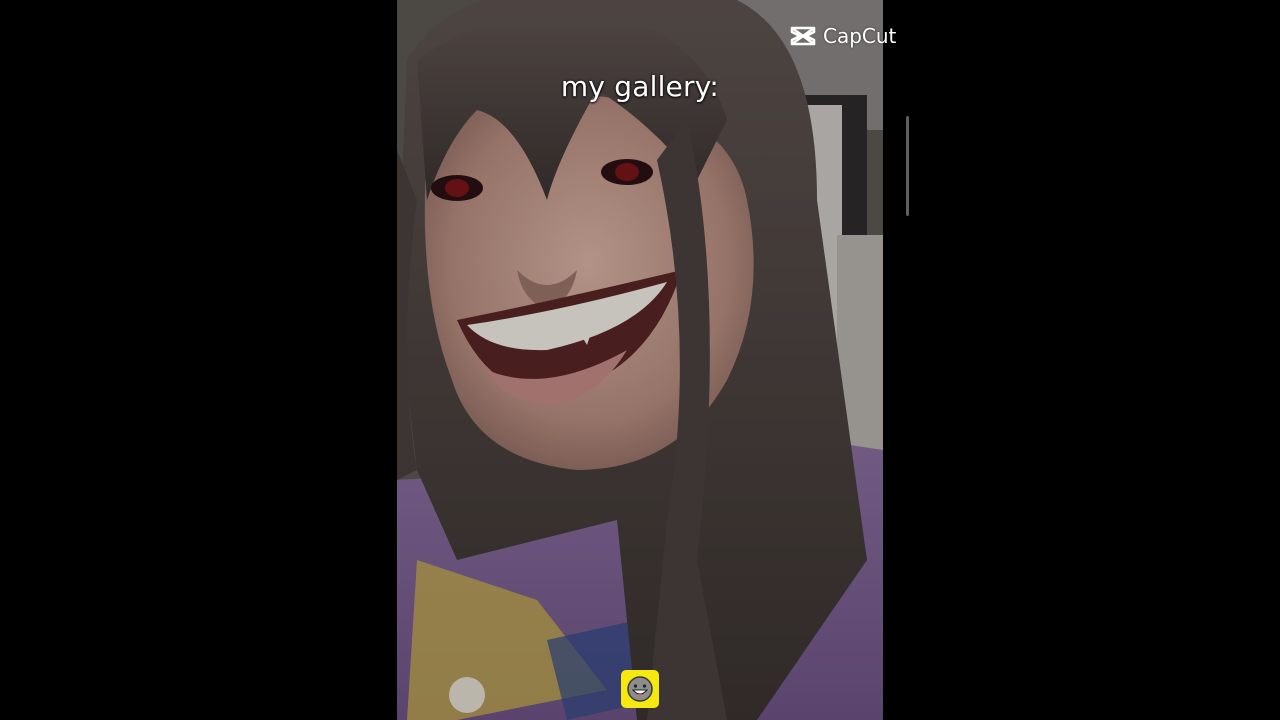 This screenshot has width=1280, height=720. I want to click on capcut-watermark: CapCut, so click(842, 36).